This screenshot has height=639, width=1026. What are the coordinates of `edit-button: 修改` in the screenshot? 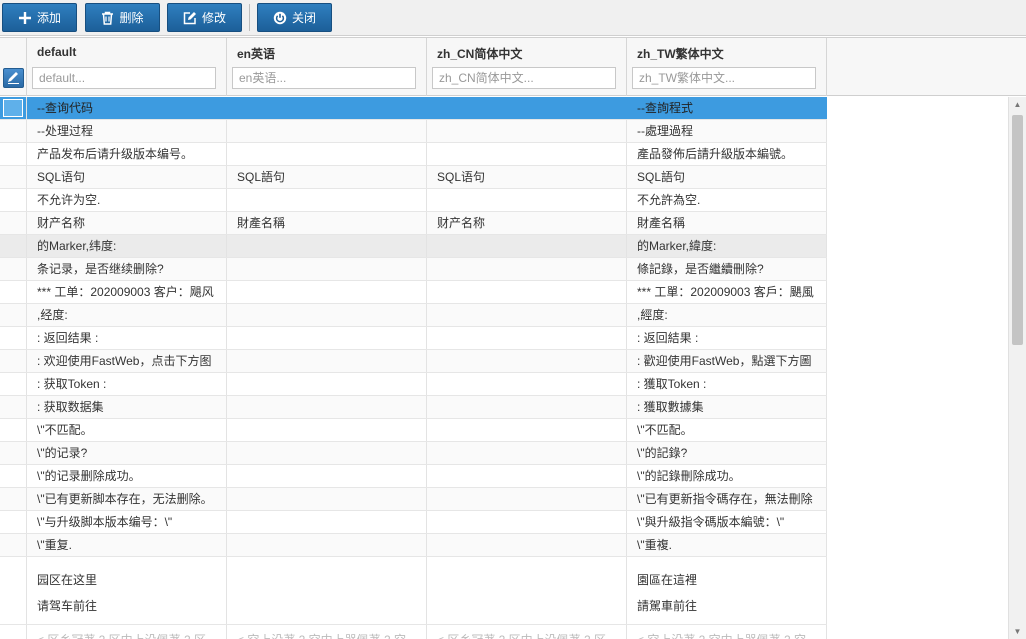 It's located at (204, 17).